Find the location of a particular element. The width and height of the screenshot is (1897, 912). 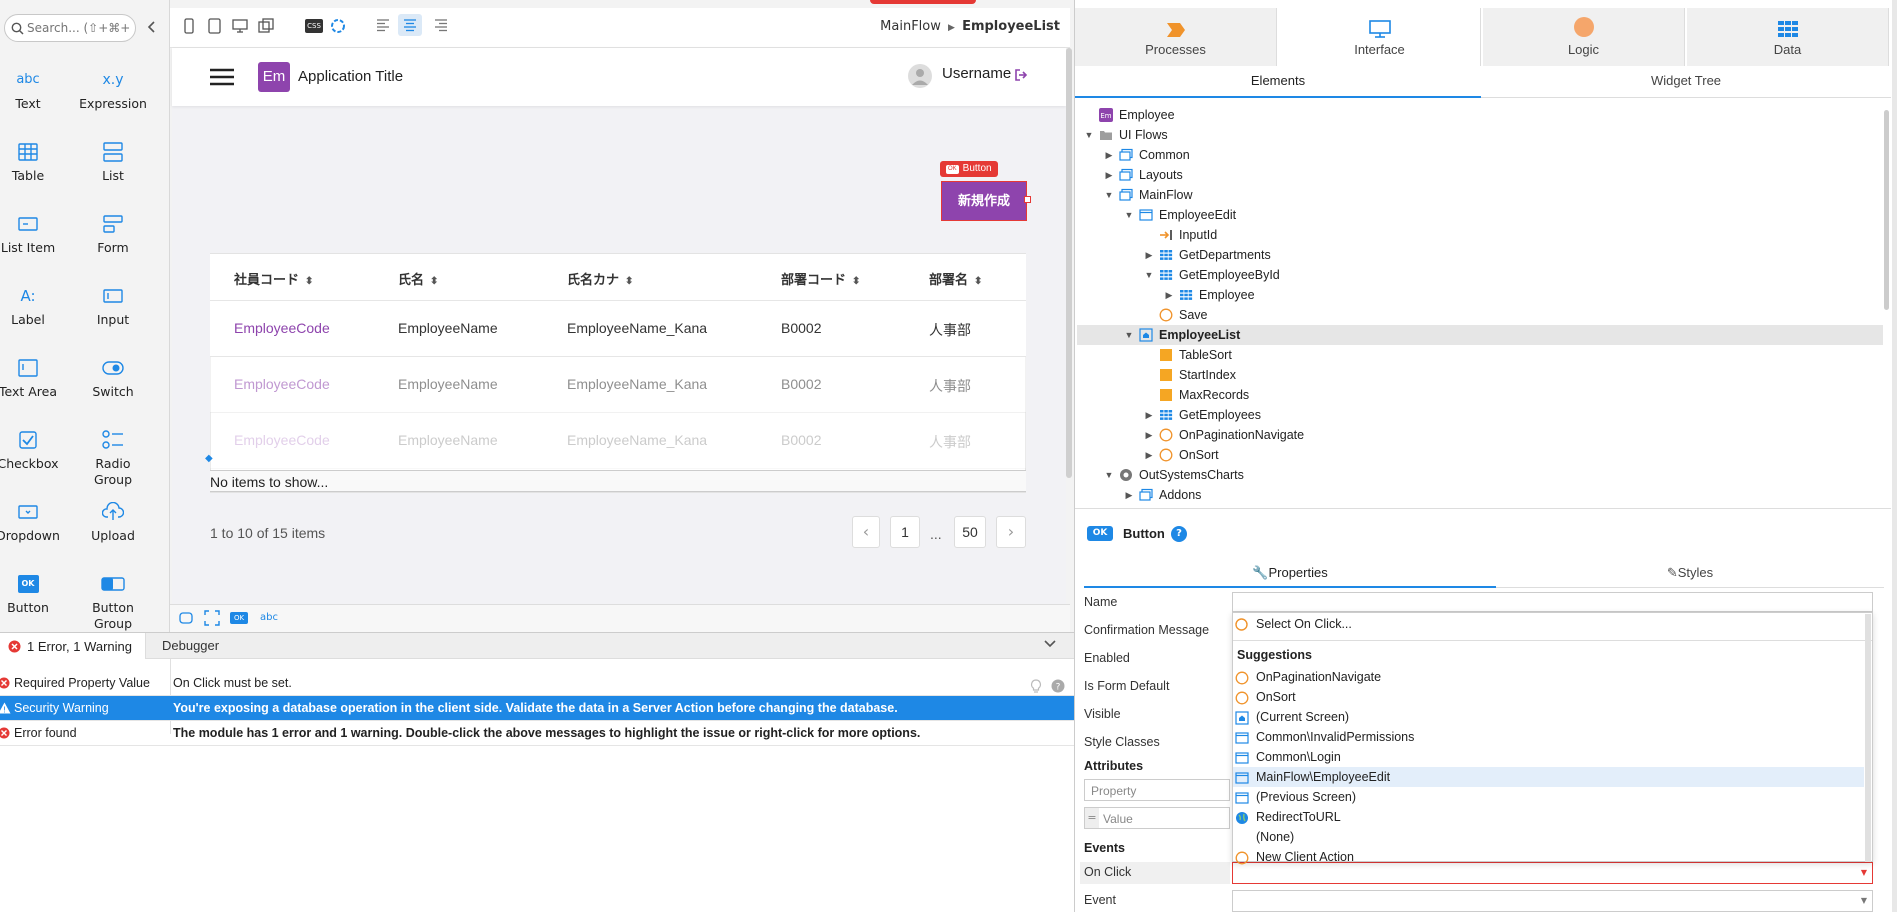

tool-text-area: Text Area is located at coordinates (31, 377).